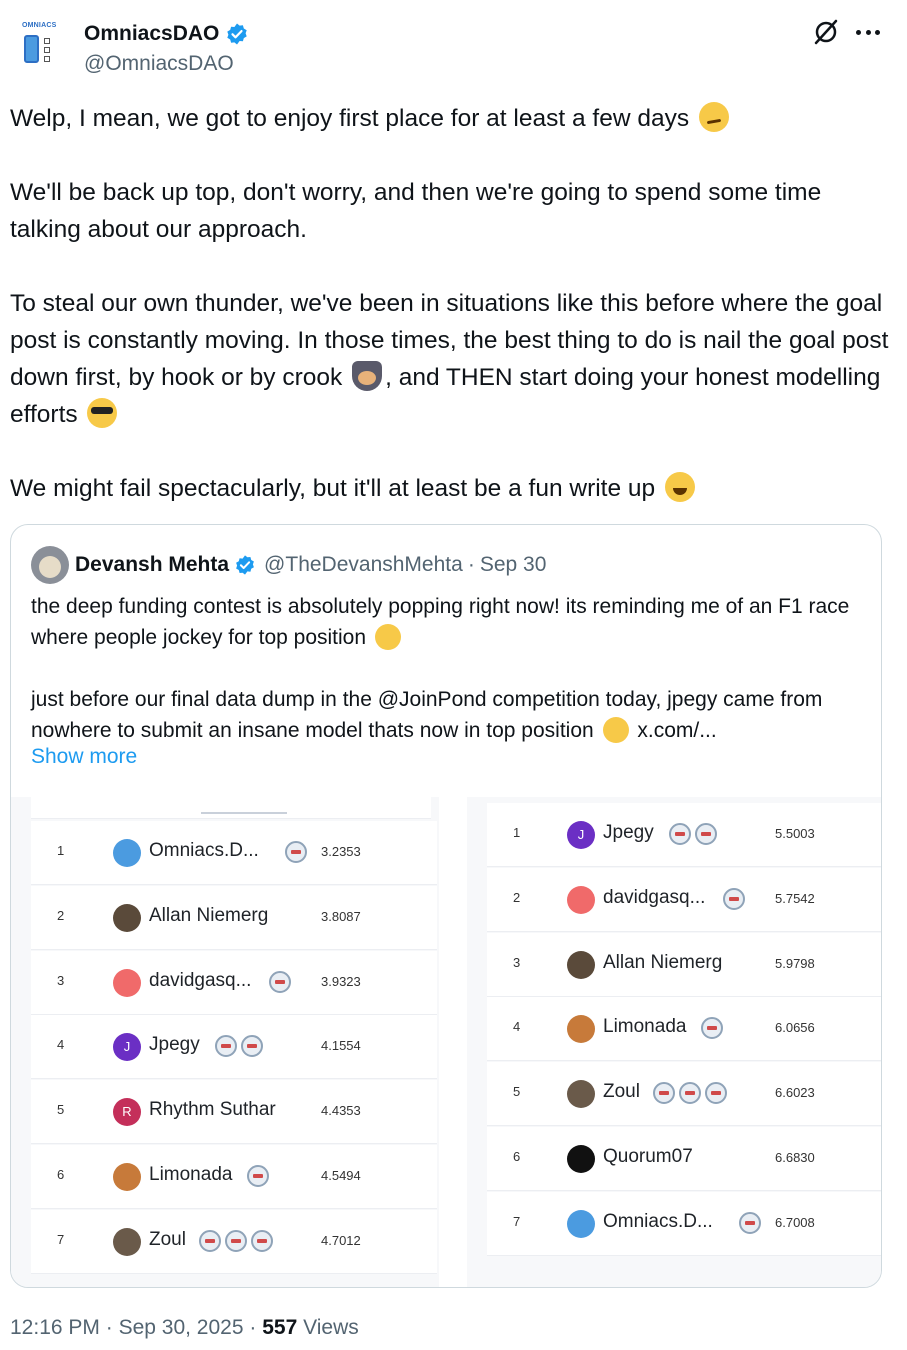 The image size is (907, 1350). Describe the element at coordinates (517, 962) in the screenshot. I see `leaderboard-rank: 3` at that location.